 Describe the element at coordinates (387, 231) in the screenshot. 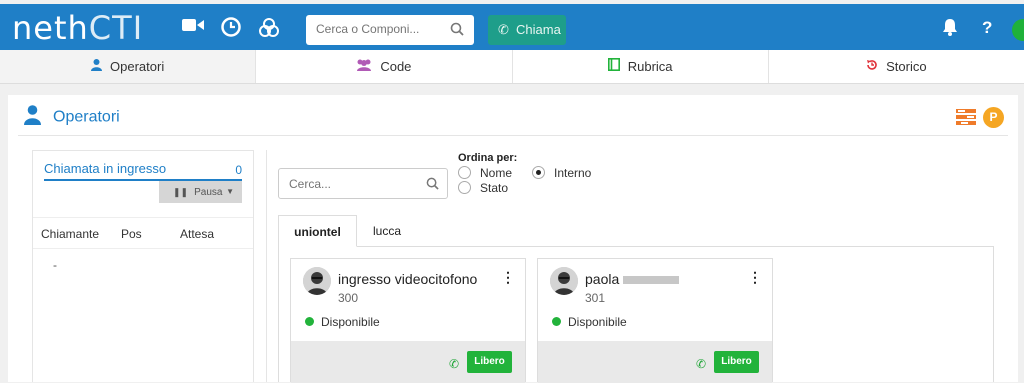

I see `tab-lucca: lucca` at that location.